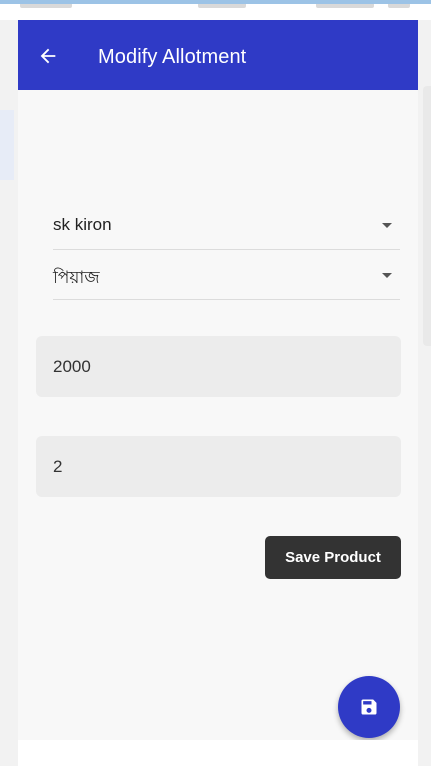 The height and width of the screenshot is (766, 431). Describe the element at coordinates (218, 12) in the screenshot. I see `status-bar` at that location.